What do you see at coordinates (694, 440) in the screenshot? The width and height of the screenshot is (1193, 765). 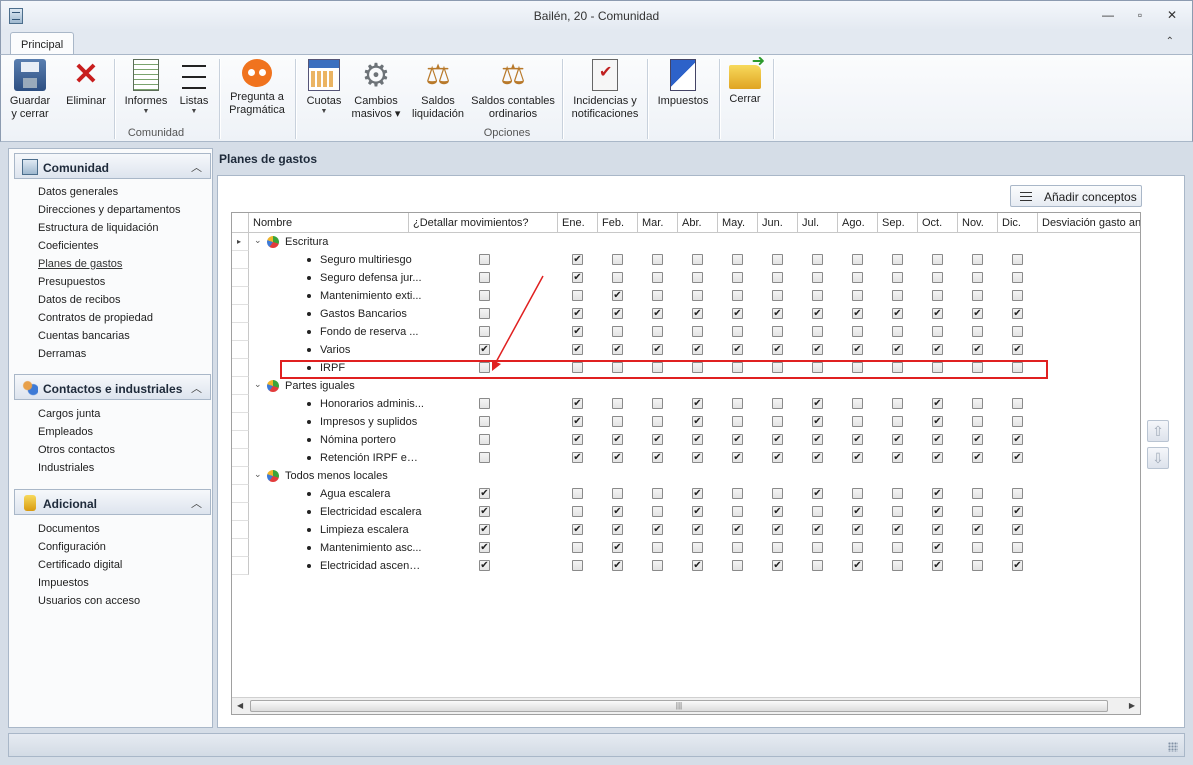 I see `table-row: Nómina portero` at bounding box center [694, 440].